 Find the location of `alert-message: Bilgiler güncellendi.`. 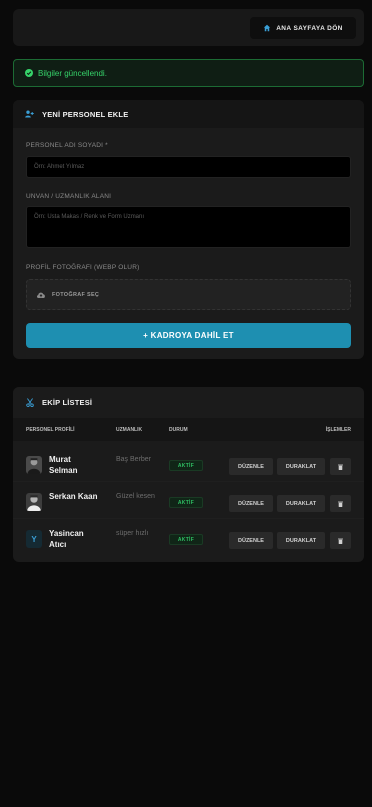

alert-message: Bilgiler güncellendi. is located at coordinates (72, 73).